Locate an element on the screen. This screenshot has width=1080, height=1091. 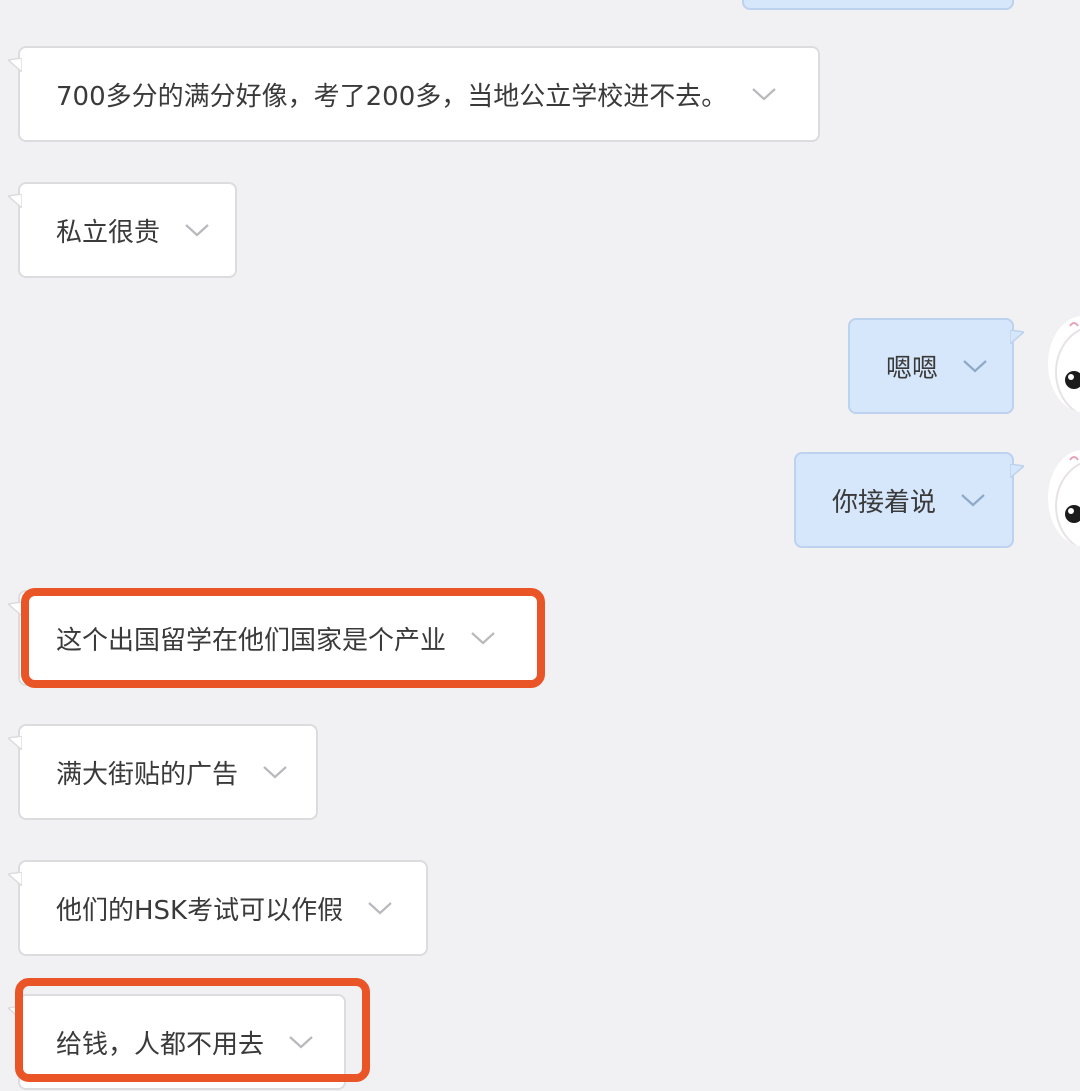
message-text: 给钱，人都不用去 is located at coordinates (160, 1044).